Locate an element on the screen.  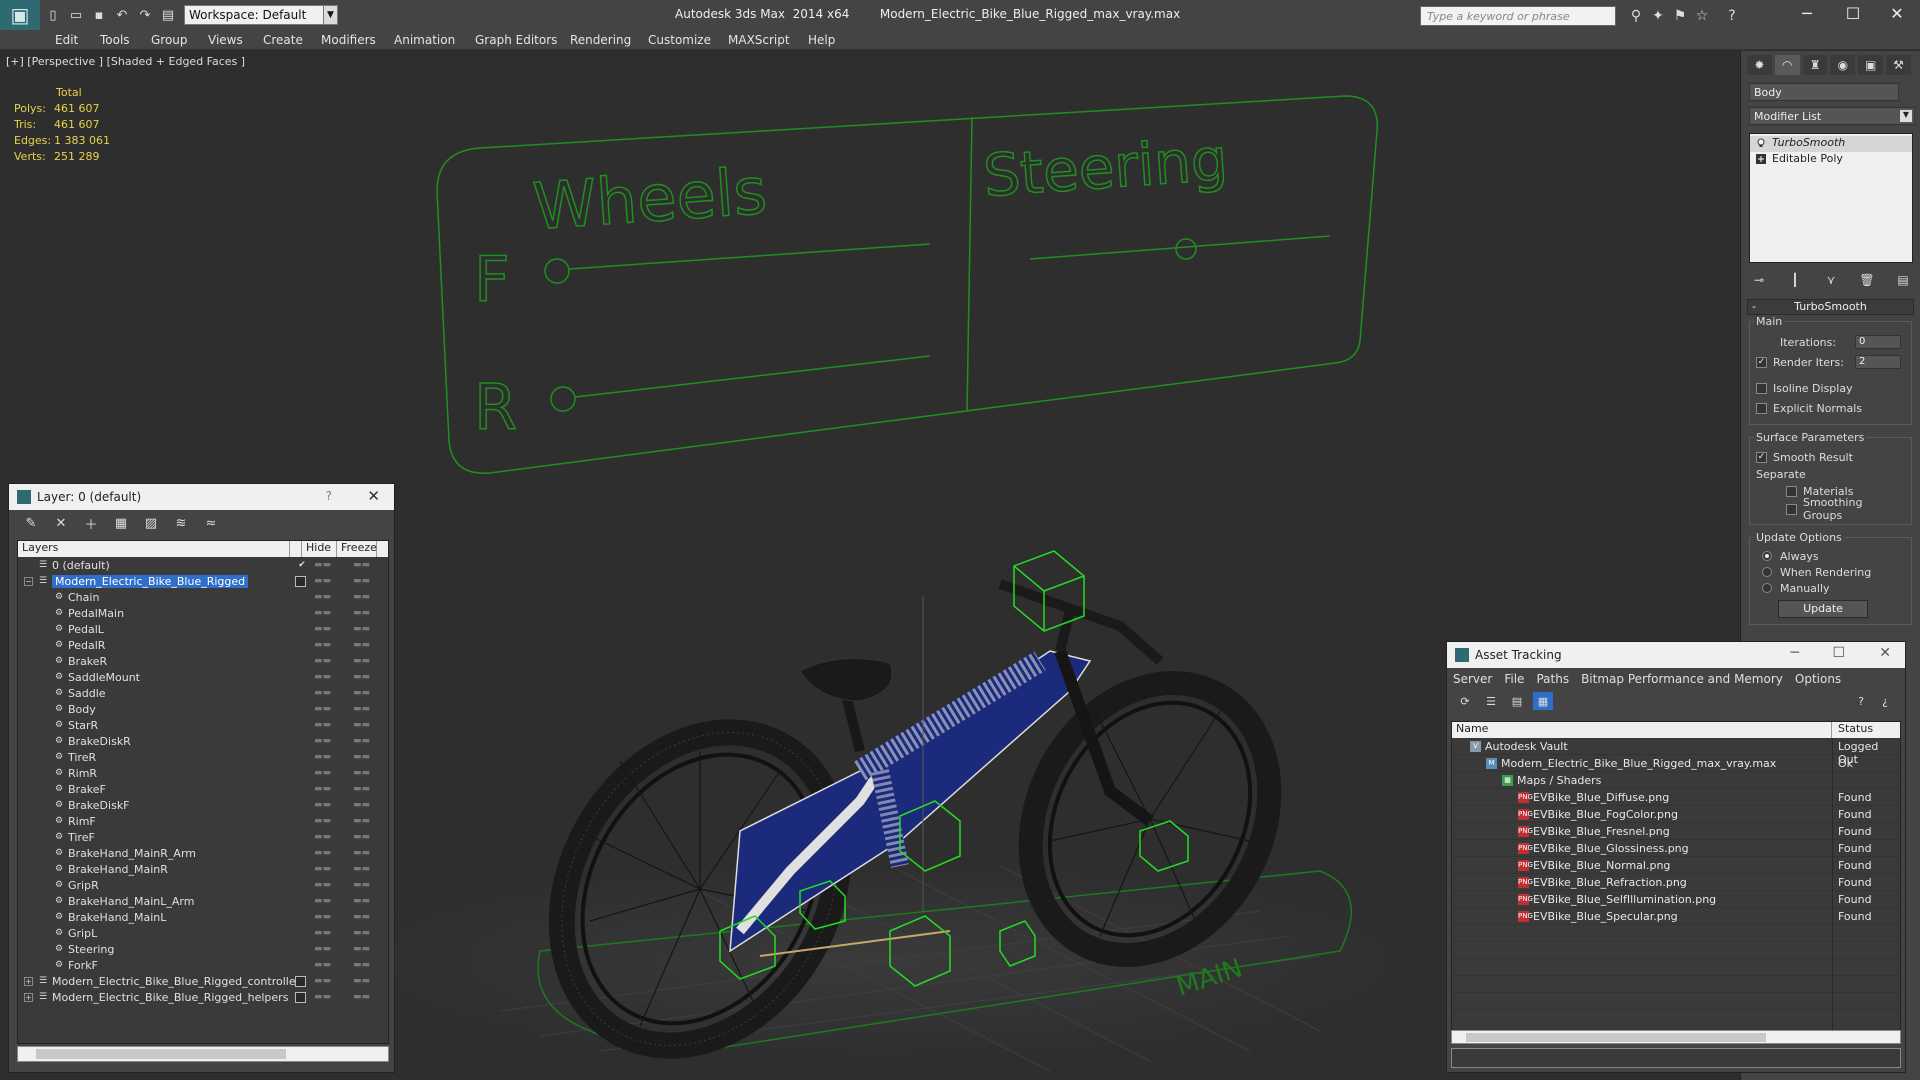
layer-dialog-titlebar: Layer: 0 (default) ? ✕ is located at coordinates (201, 497).